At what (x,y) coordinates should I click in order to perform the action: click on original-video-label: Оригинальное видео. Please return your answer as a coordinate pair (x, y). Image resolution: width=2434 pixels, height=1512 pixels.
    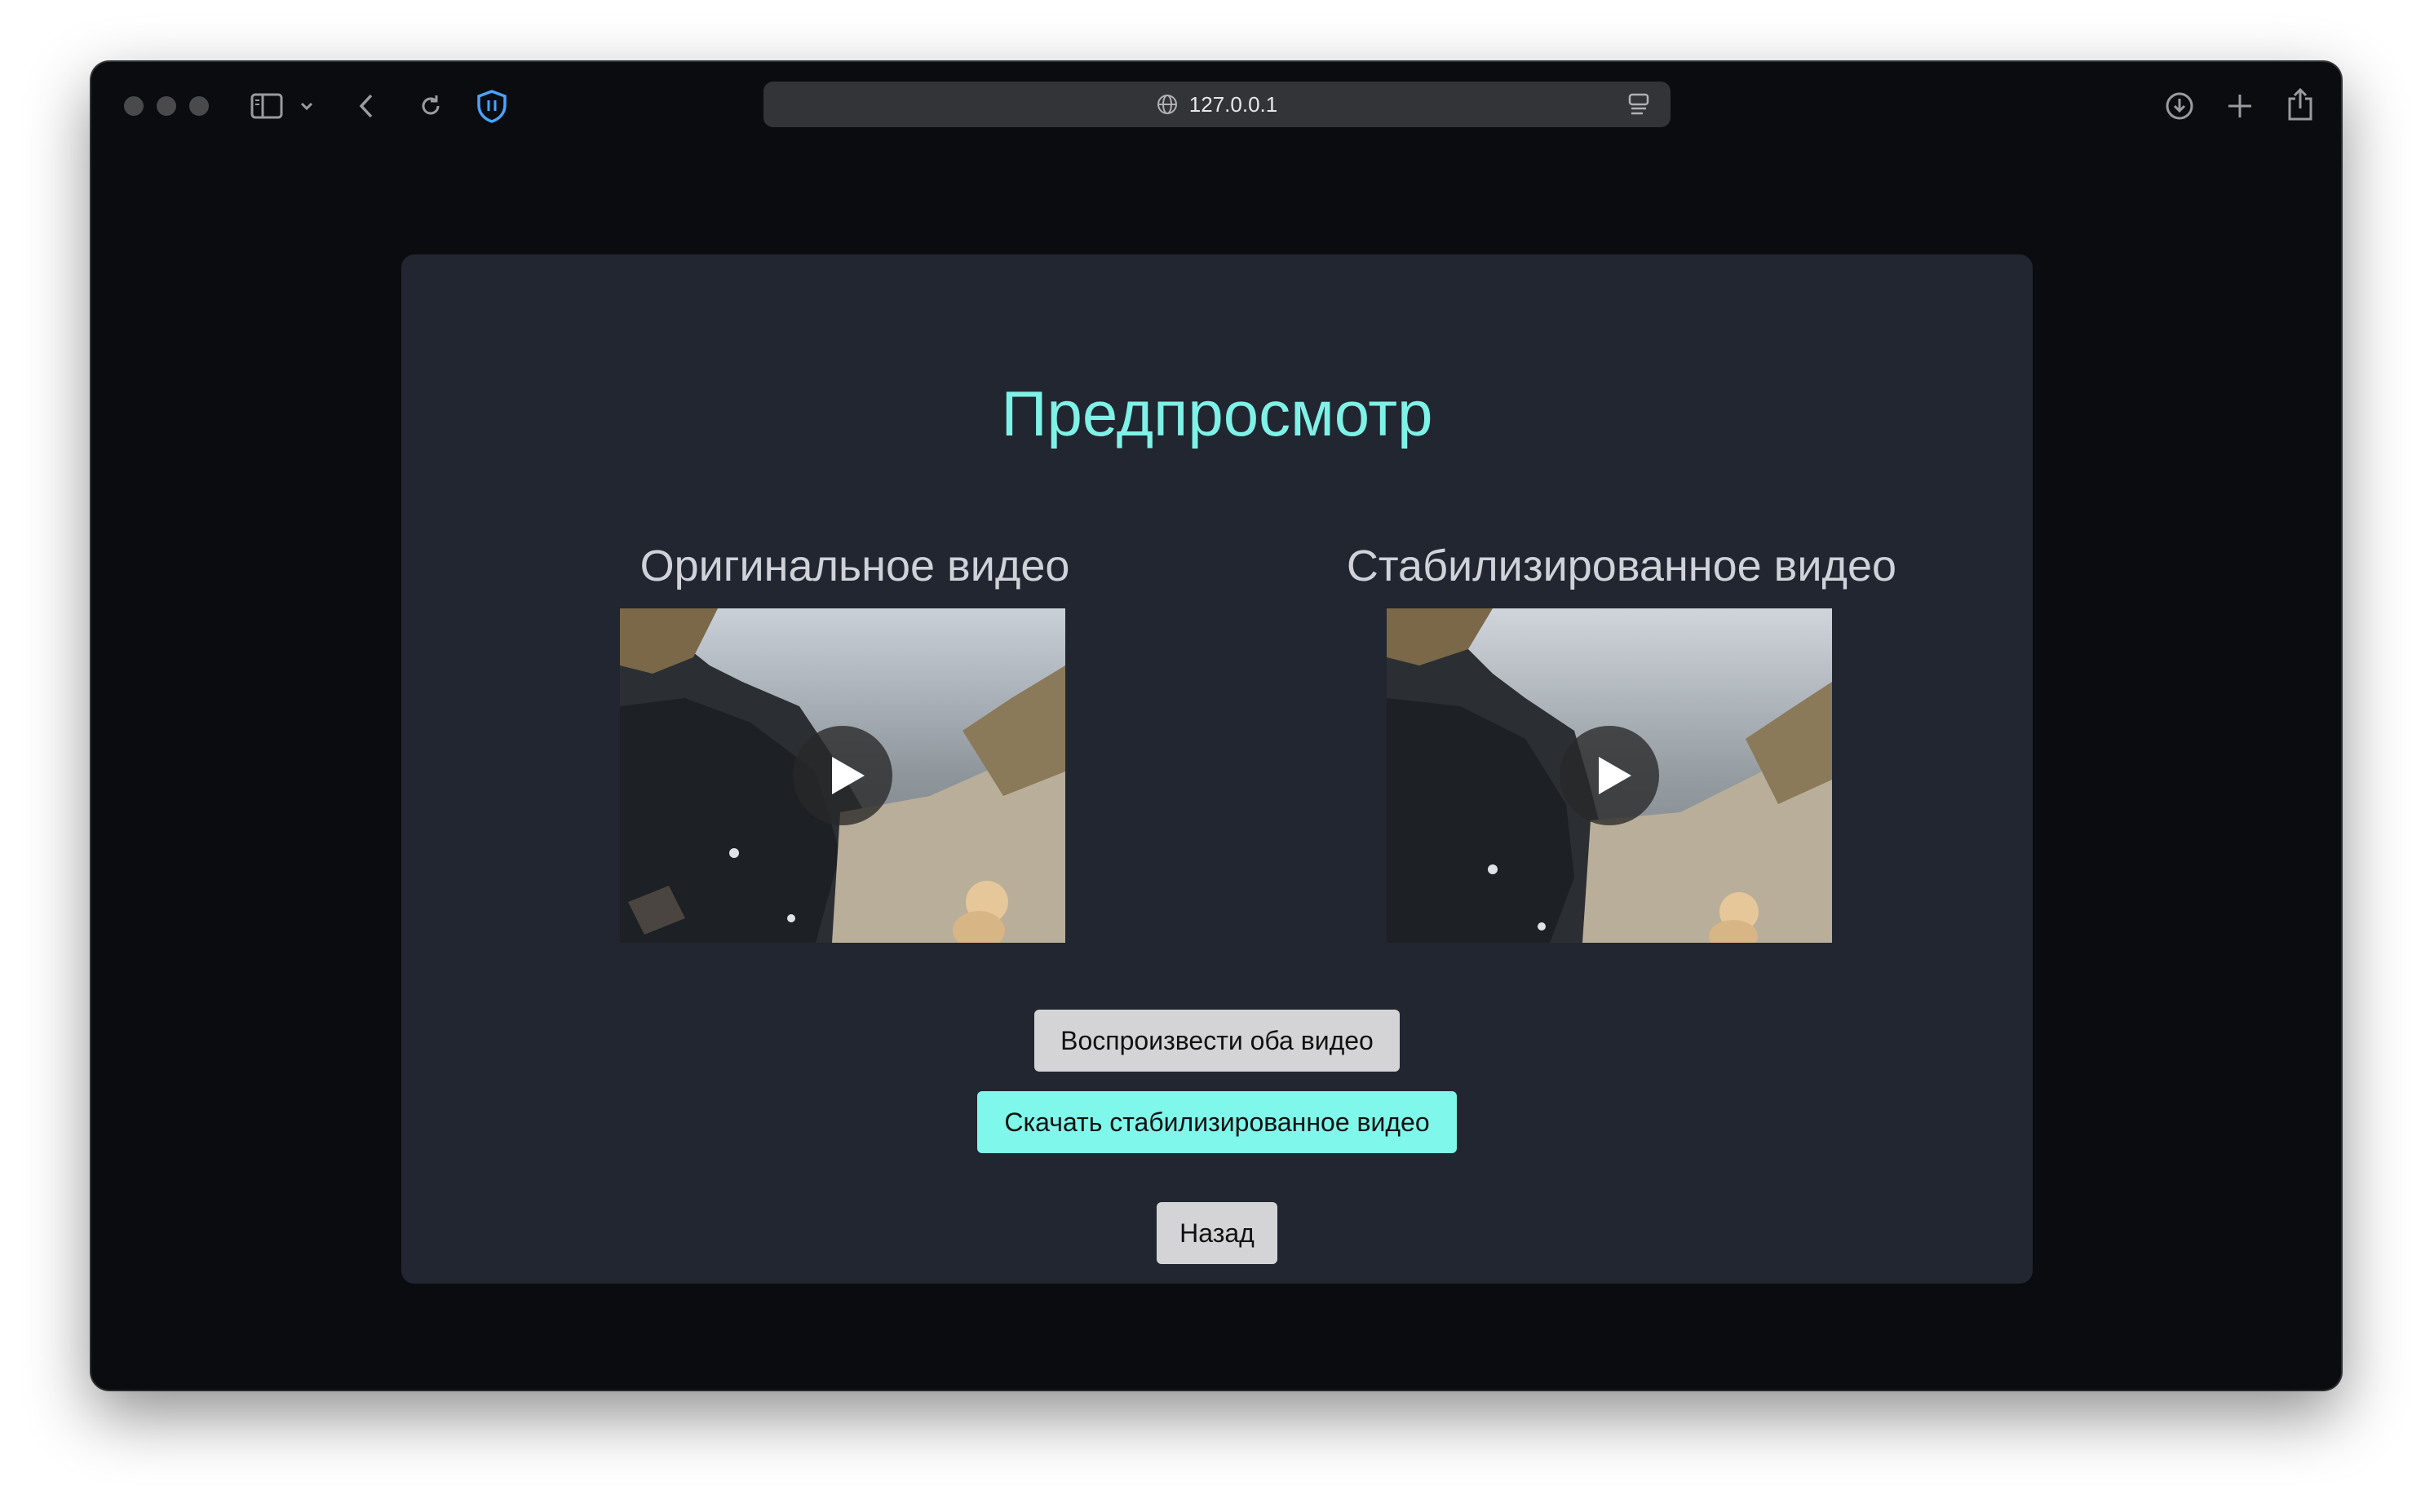
    Looking at the image, I should click on (855, 566).